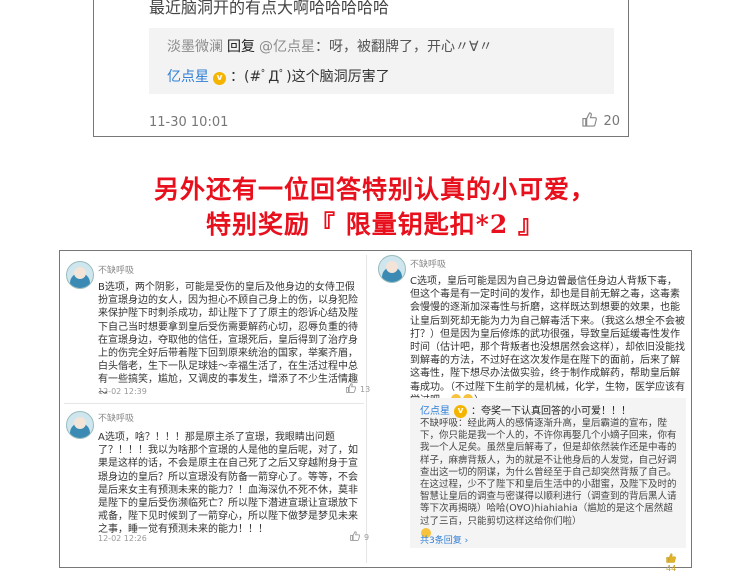  Describe the element at coordinates (671, 568) in the screenshot. I see `like-count: 44` at that location.